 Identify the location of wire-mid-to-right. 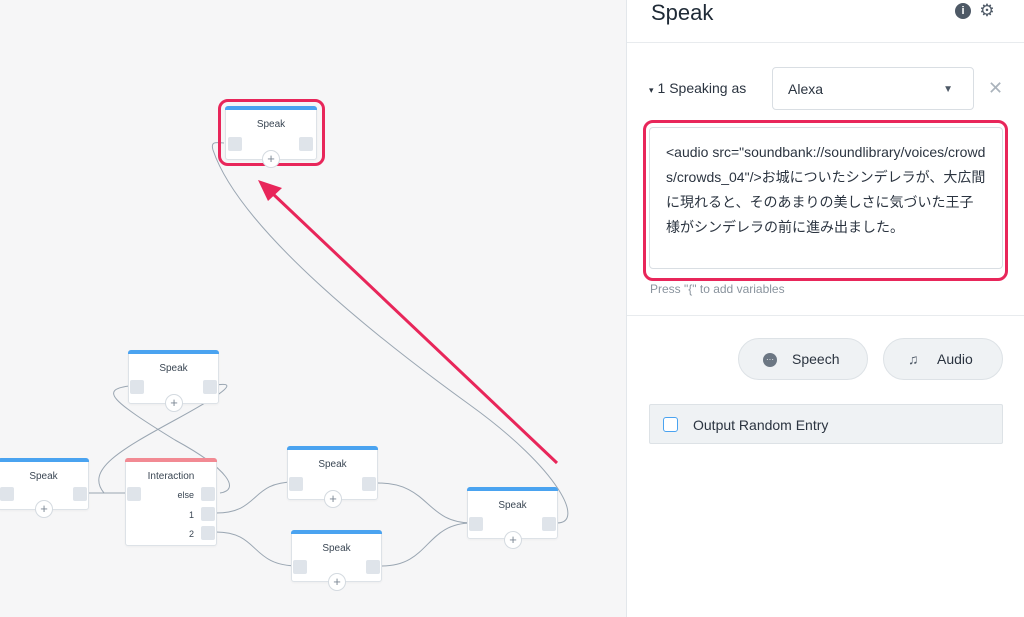
(425, 503).